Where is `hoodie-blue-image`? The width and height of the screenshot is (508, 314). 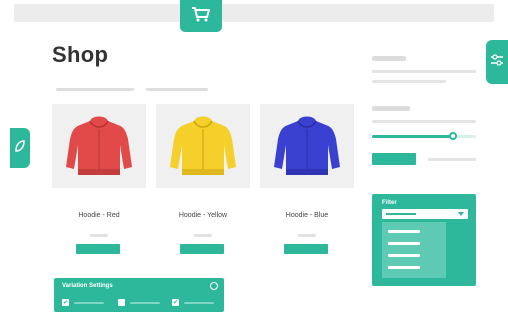 hoodie-blue-image is located at coordinates (307, 145).